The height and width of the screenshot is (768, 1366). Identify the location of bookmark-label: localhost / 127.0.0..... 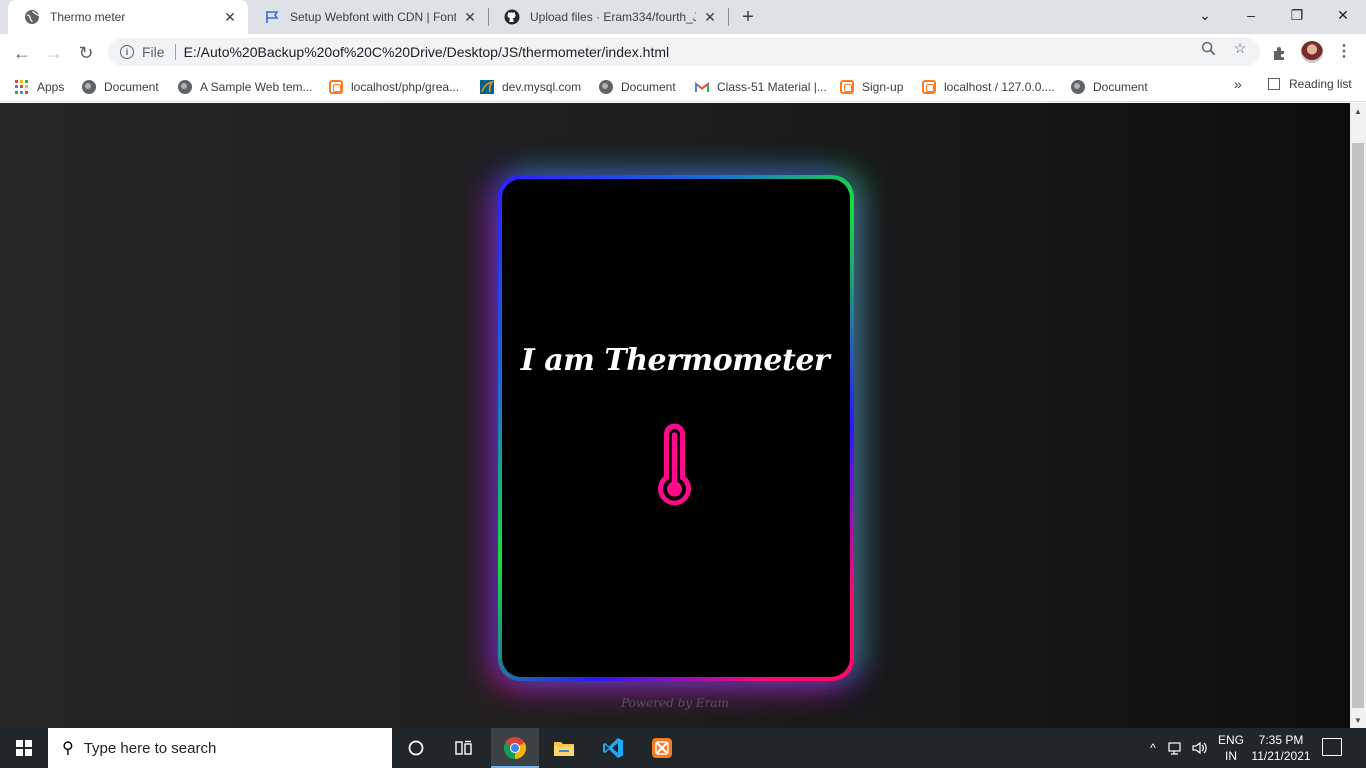
(999, 87).